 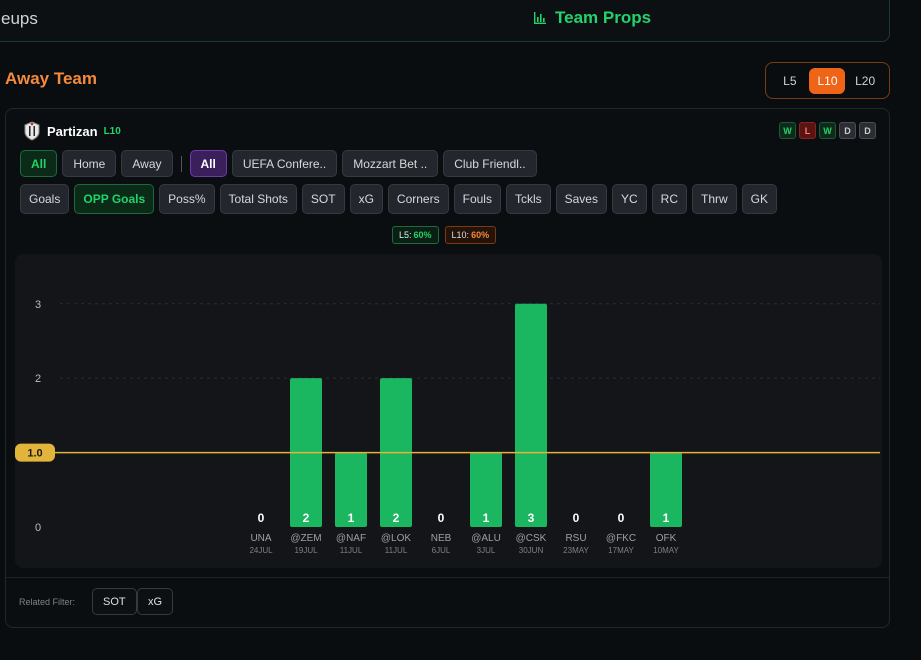 I want to click on stat-tab-poss: Poss%, so click(x=187, y=199).